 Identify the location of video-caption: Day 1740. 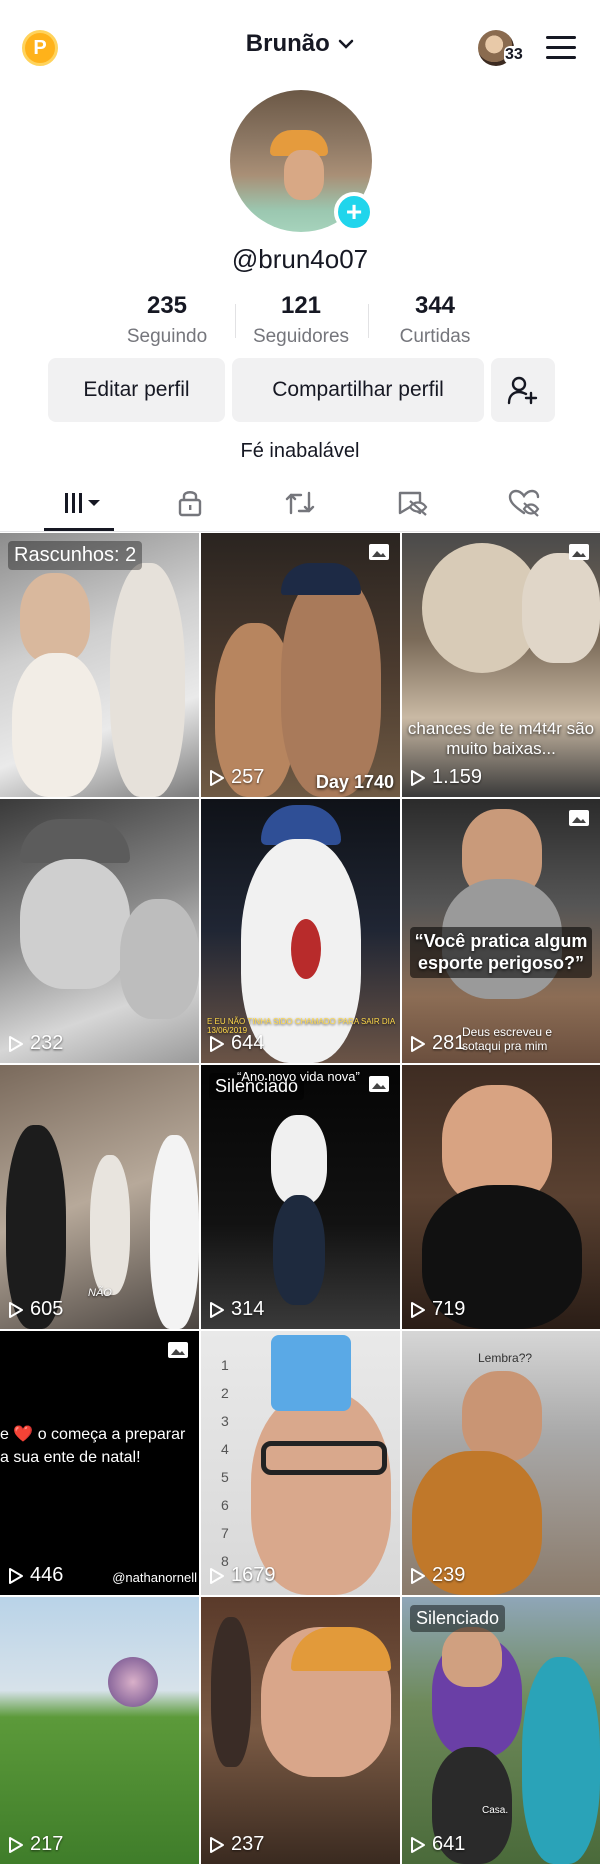
(354, 782).